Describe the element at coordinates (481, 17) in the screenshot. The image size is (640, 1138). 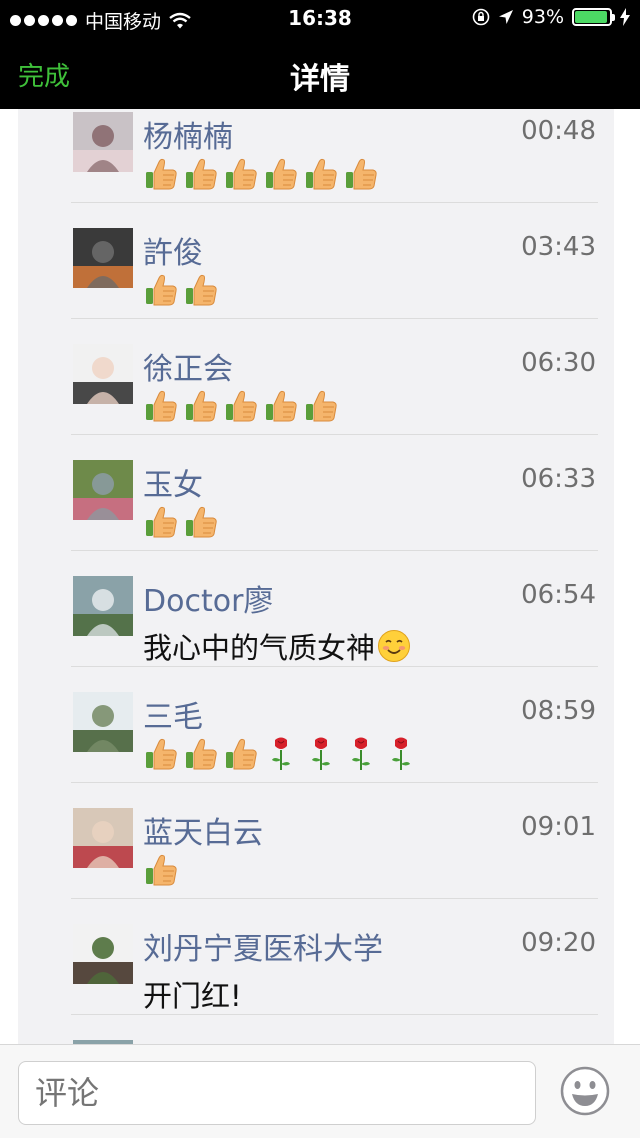
I see `orientation-lock-icon` at that location.